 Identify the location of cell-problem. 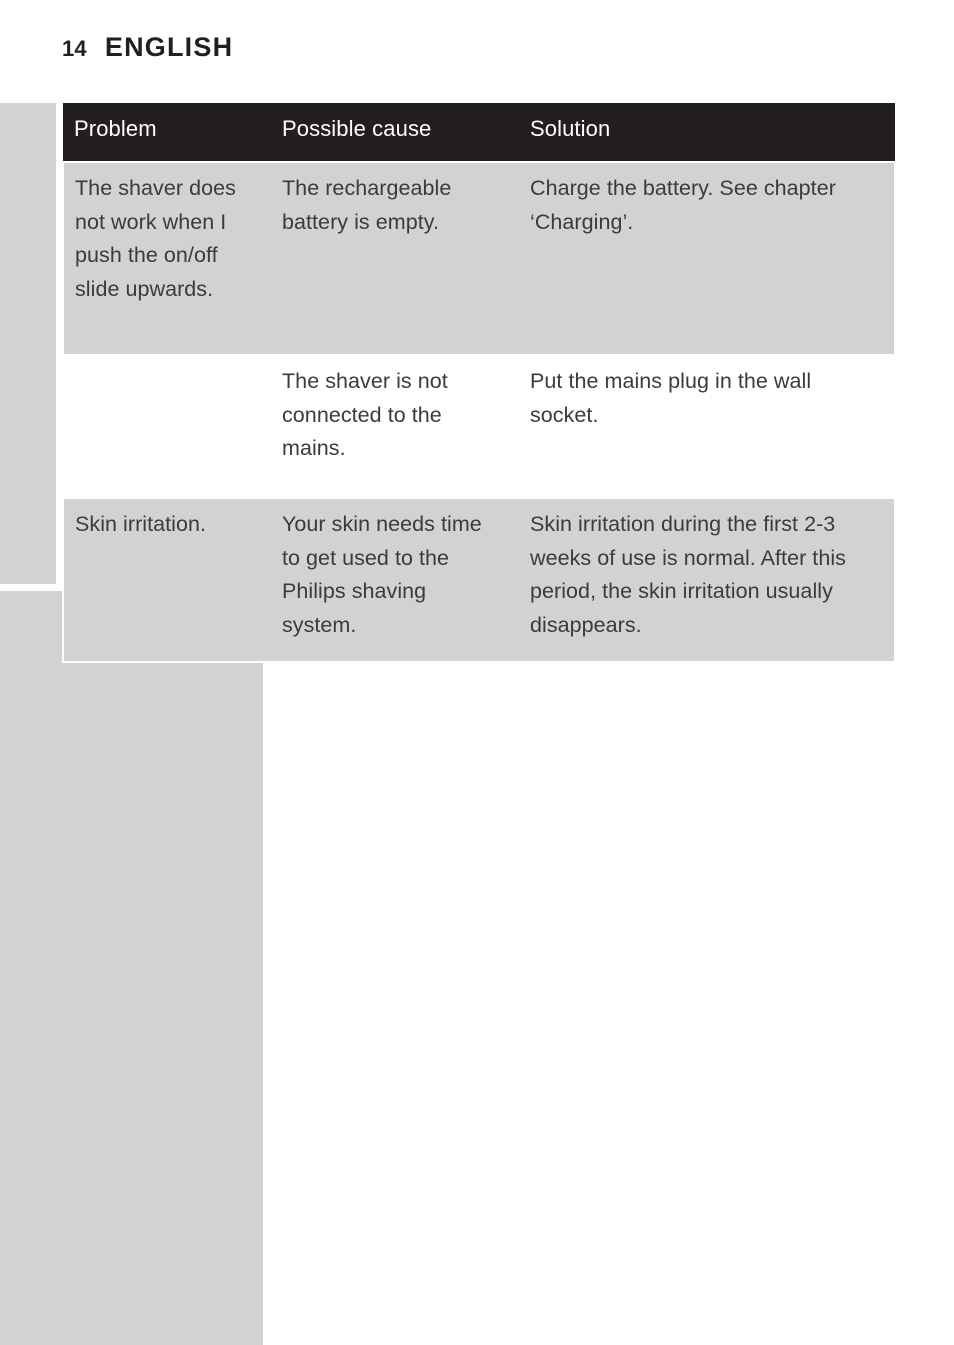
(167, 426).